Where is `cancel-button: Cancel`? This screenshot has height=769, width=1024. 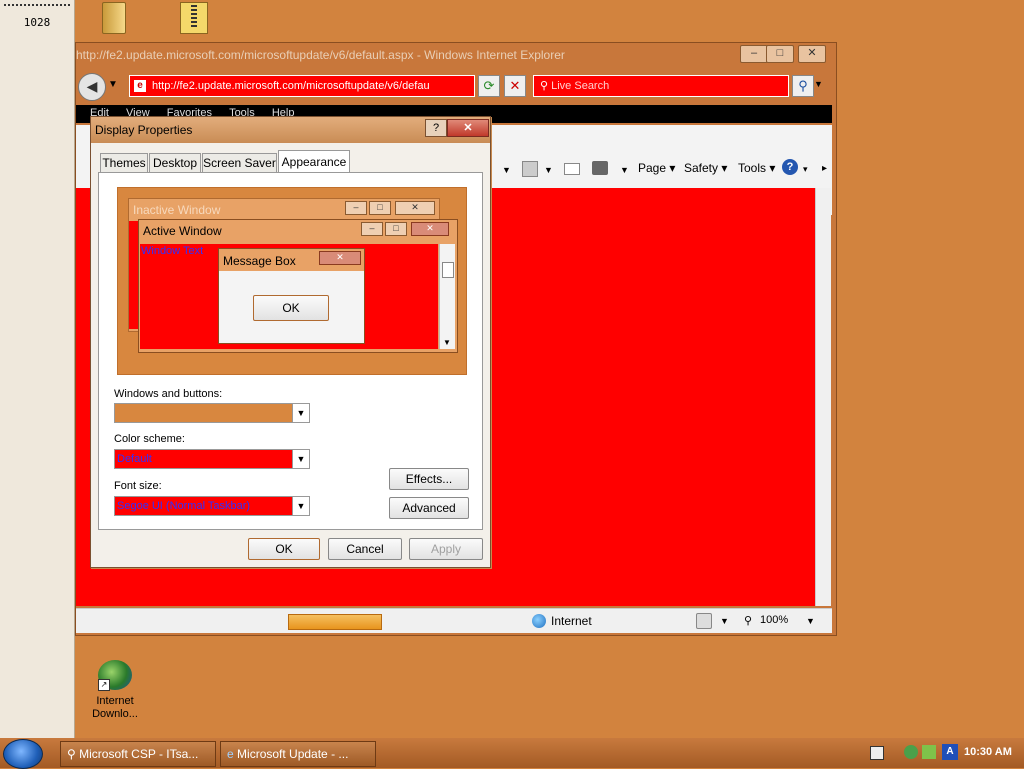
cancel-button: Cancel is located at coordinates (365, 549).